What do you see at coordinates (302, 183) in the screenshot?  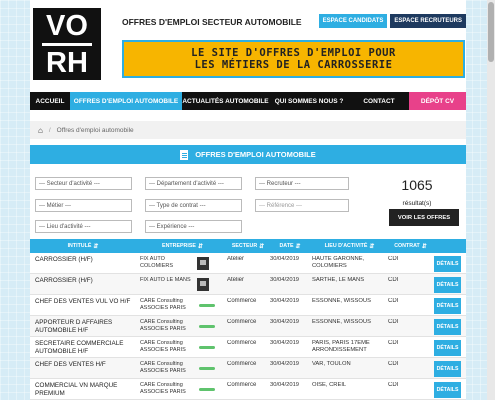 I see `recruiter-select: --- Recruteur ---` at bounding box center [302, 183].